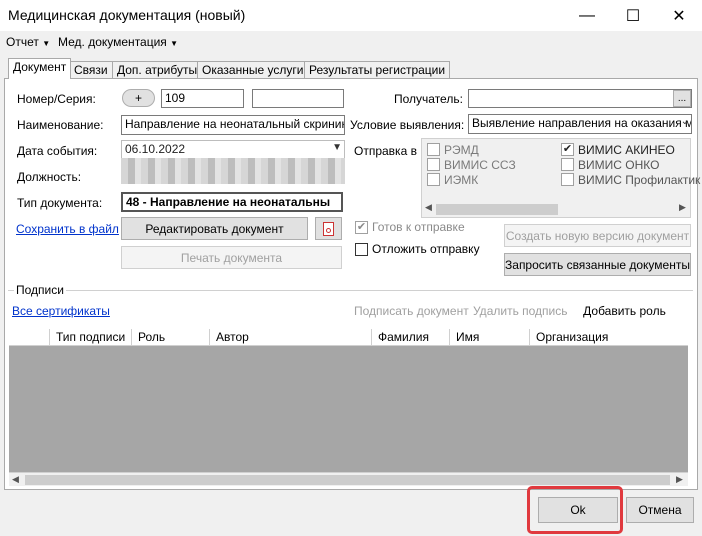  I want to click on signatures-grid-scrollbar: ◀ ▶, so click(348, 479).